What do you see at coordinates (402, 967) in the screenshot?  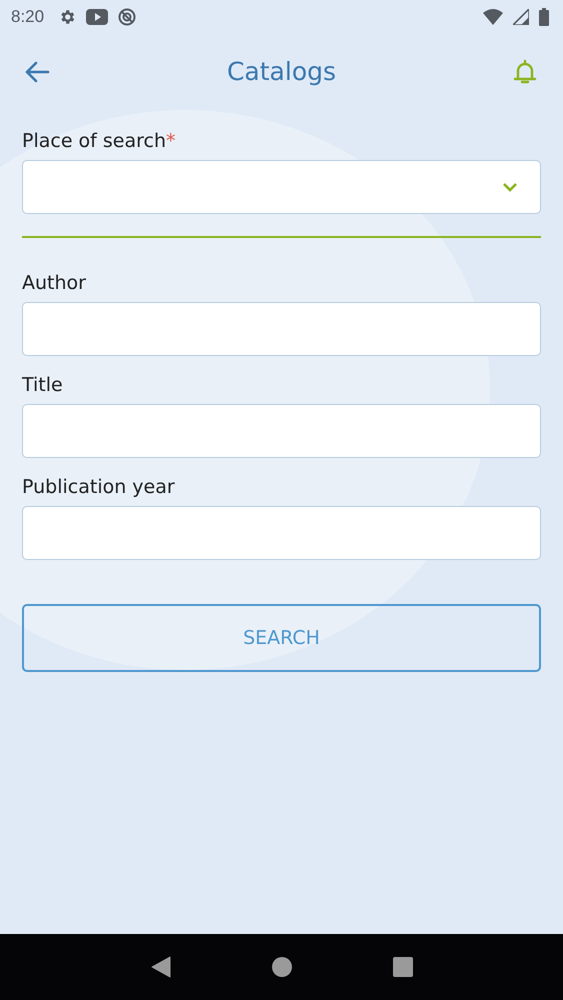 I see `recents-square-icon` at bounding box center [402, 967].